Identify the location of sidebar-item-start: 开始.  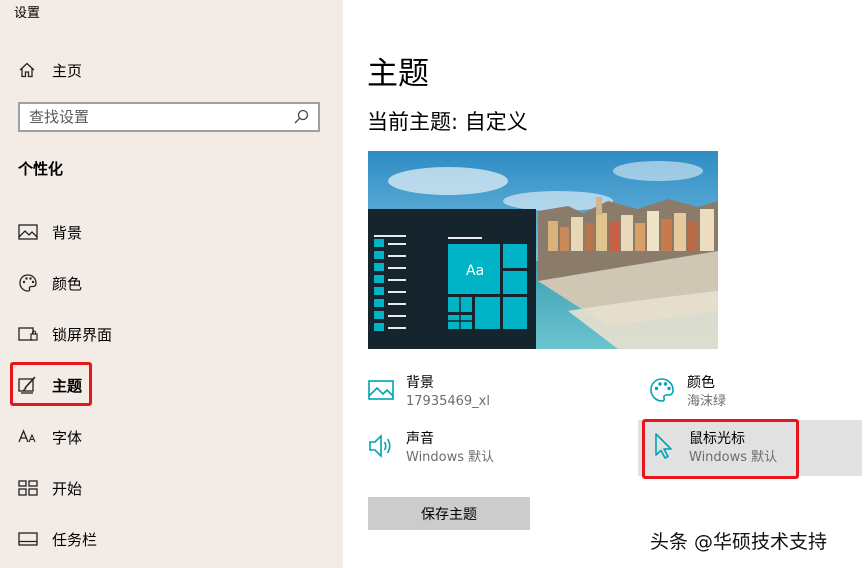
(50, 488).